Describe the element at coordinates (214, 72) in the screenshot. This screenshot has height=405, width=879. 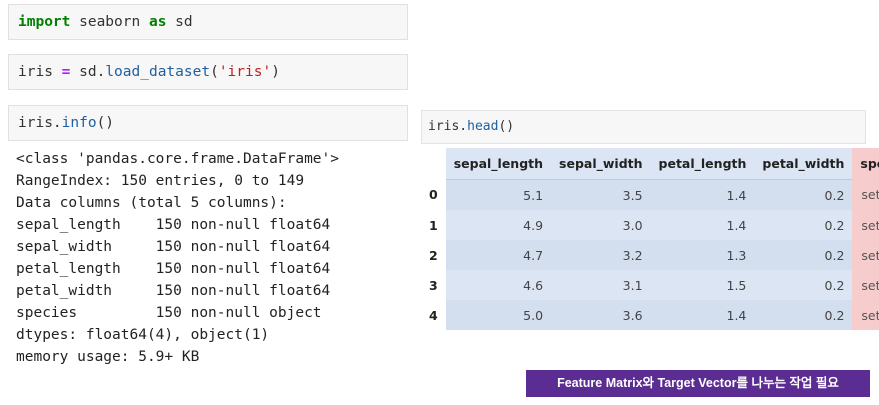
I see `open-paren: (` at that location.